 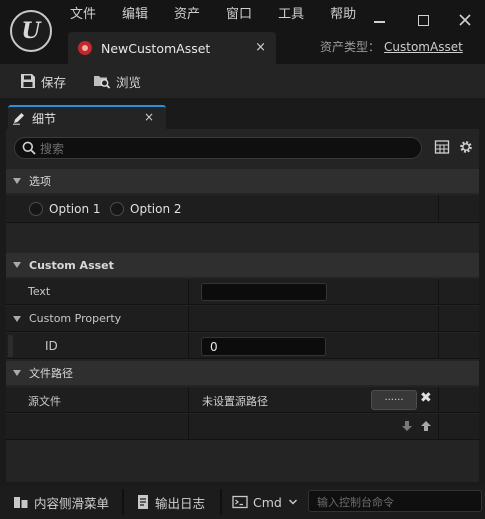 I want to click on menu-file: 文件, so click(x=83, y=15).